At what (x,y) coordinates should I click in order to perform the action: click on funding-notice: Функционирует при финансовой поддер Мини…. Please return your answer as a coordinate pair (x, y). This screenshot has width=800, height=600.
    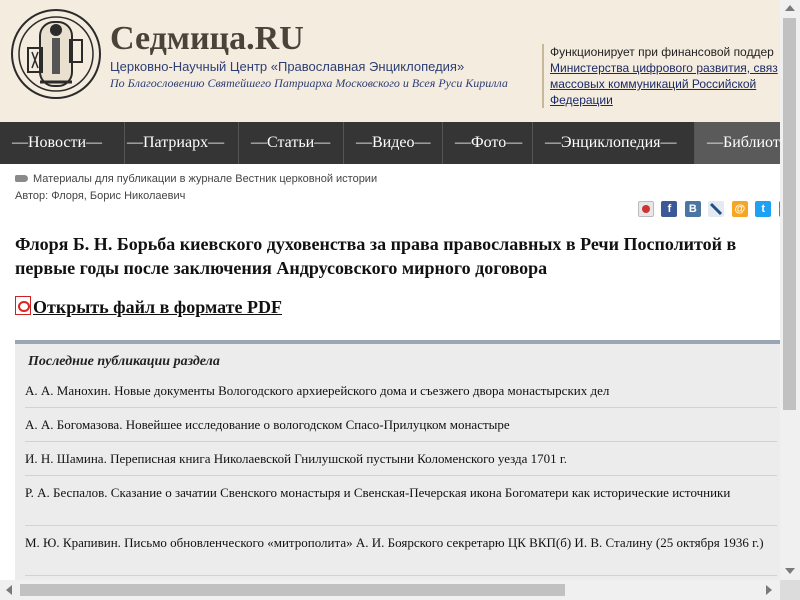
    Looking at the image, I should click on (661, 76).